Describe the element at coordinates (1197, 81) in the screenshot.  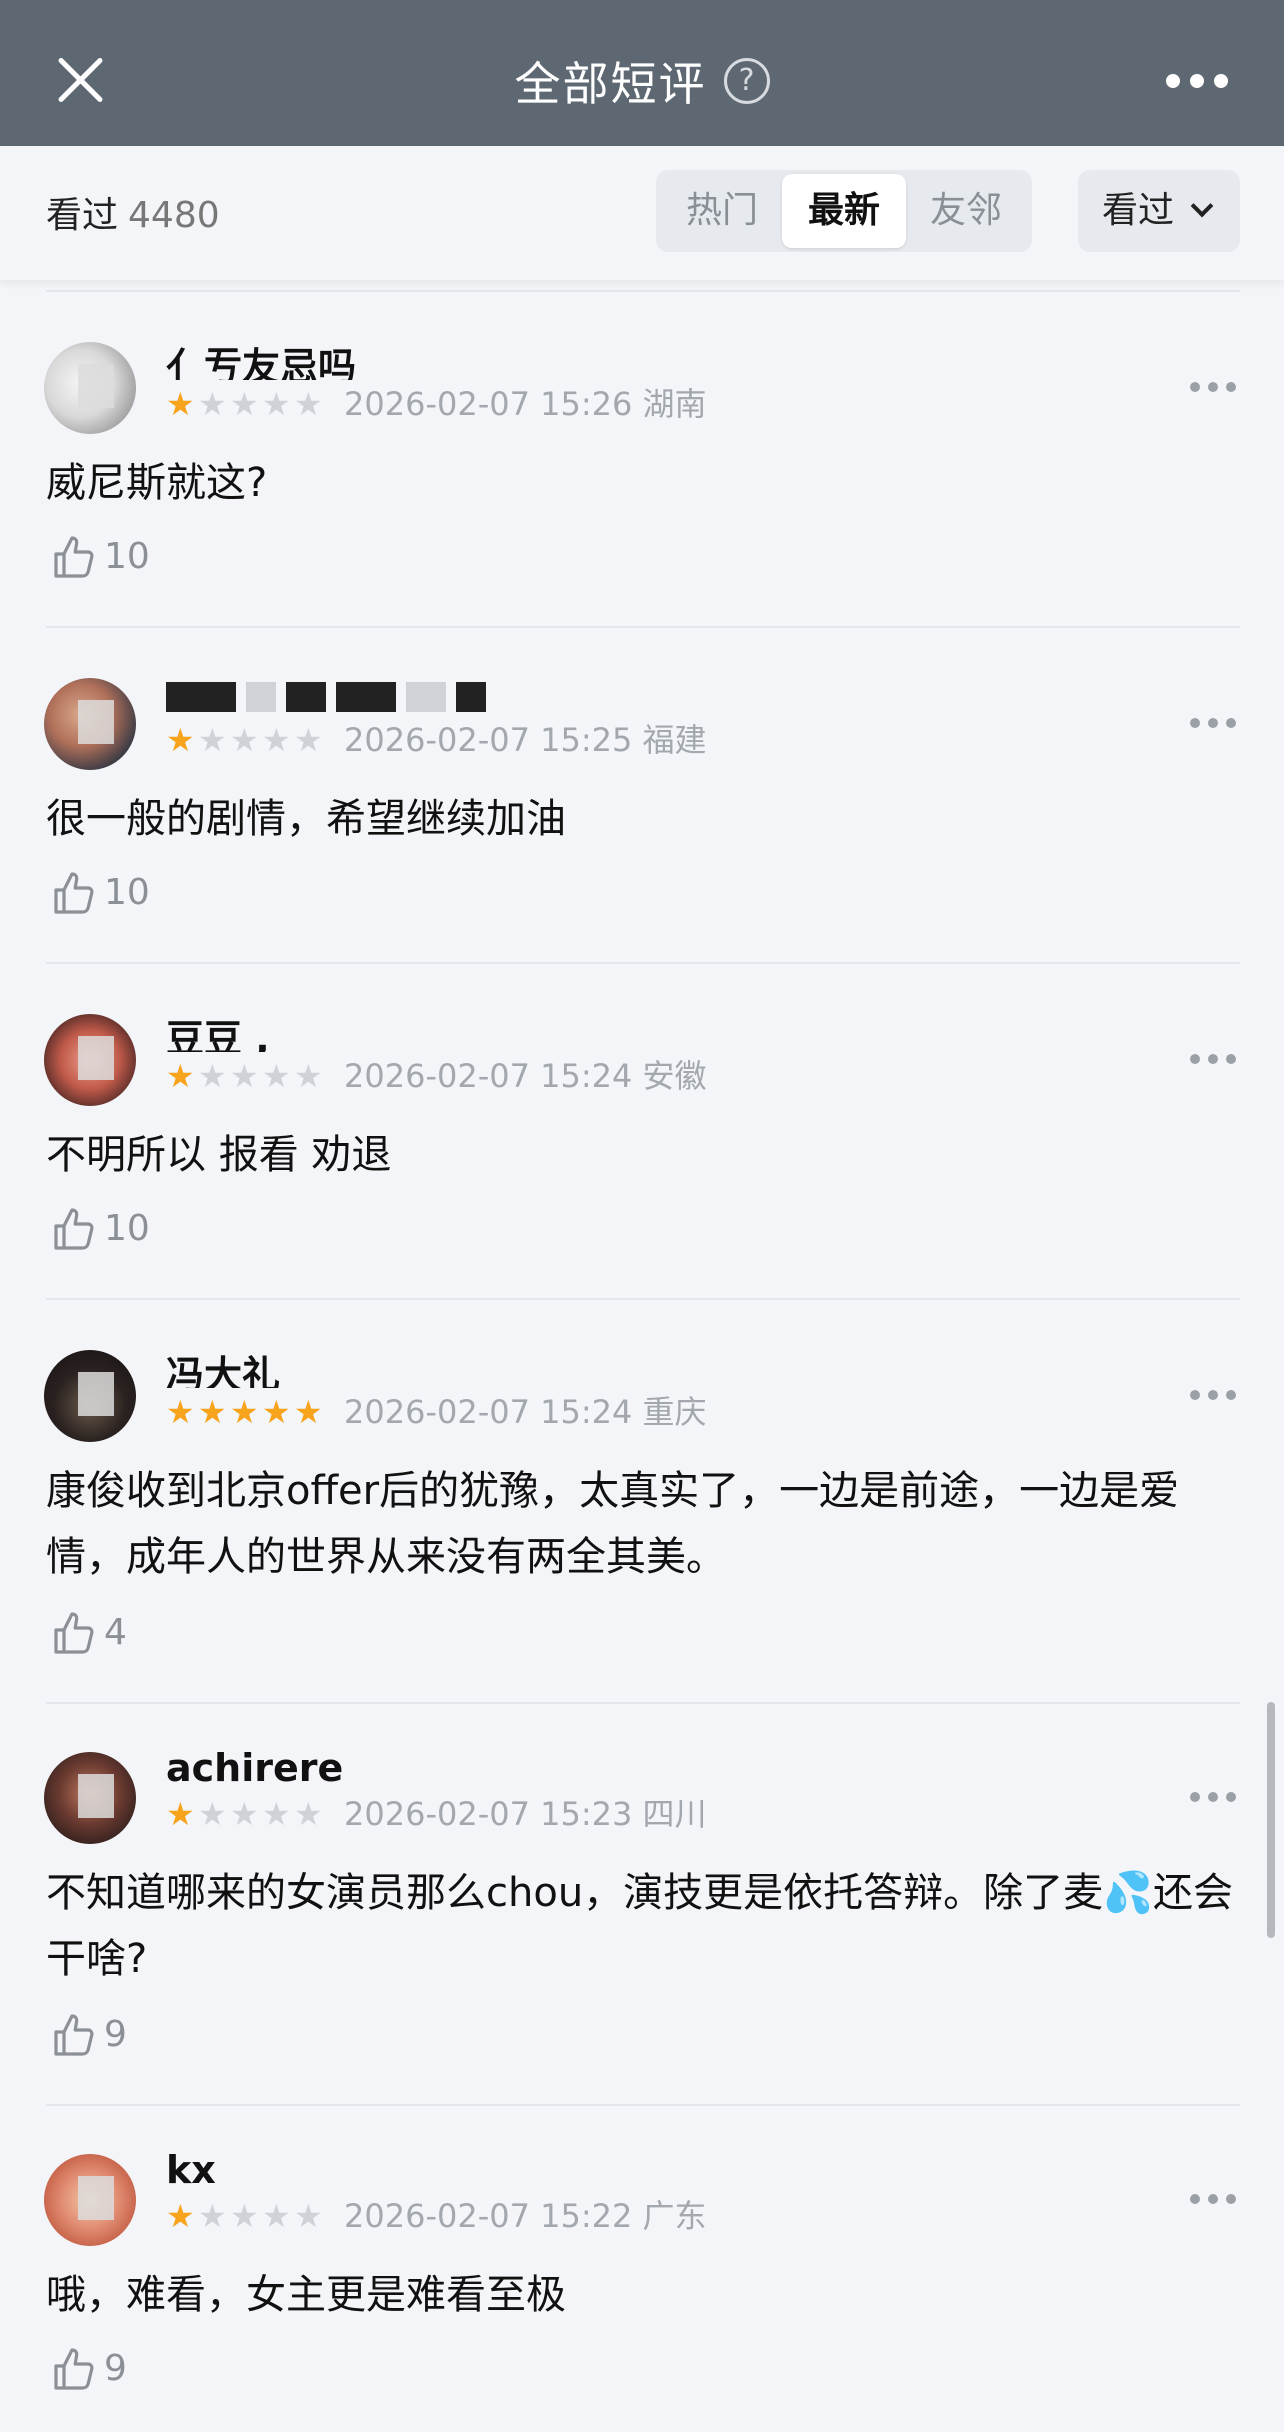
I see `more-icon` at that location.